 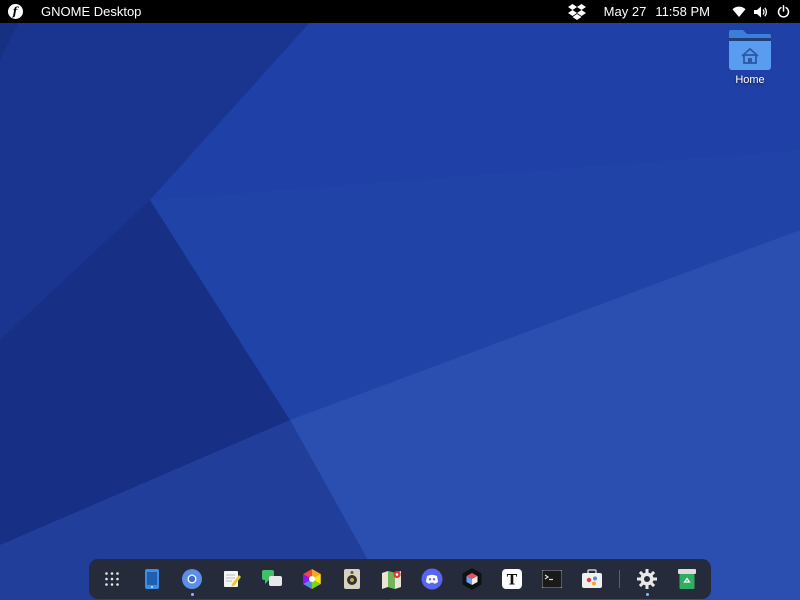 I want to click on discord-icon, so click(x=432, y=579).